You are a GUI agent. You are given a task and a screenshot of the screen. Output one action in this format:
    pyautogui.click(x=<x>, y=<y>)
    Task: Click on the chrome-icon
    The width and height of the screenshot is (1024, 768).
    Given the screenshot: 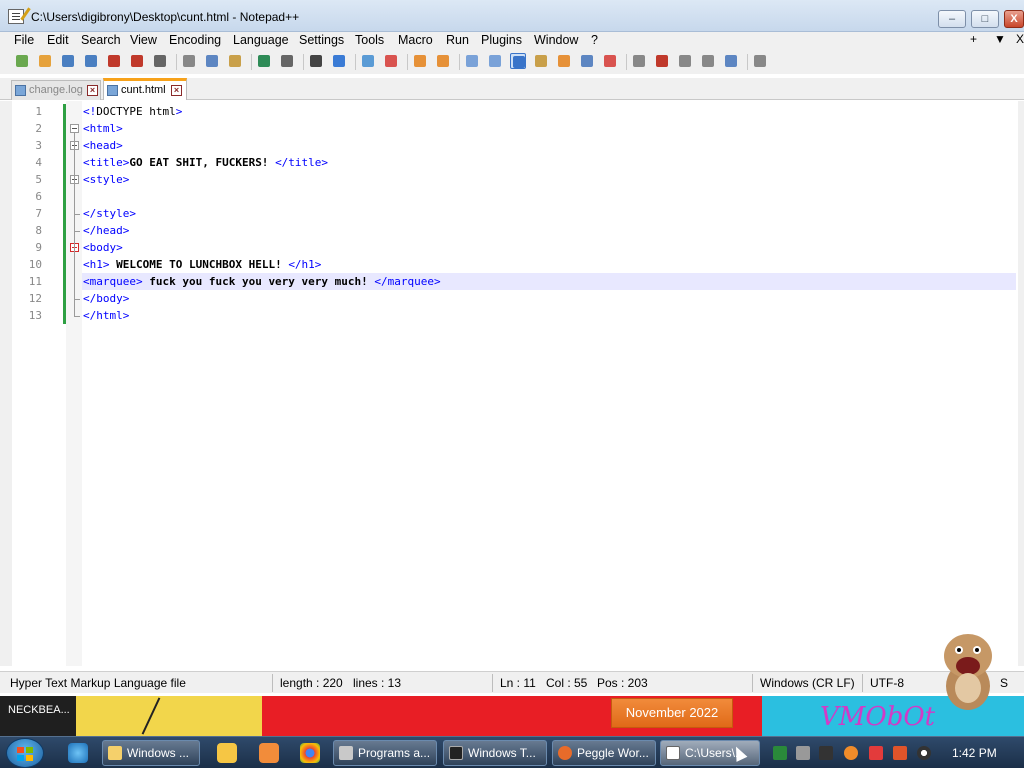 What is the action you would take?
    pyautogui.click(x=310, y=753)
    